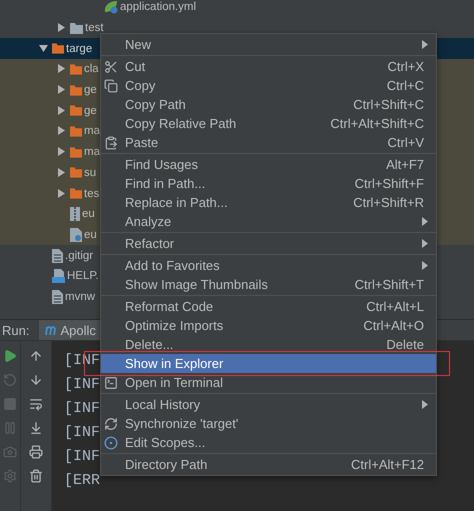 The width and height of the screenshot is (474, 511). I want to click on shortcut-label: Ctrl+Shift+C, so click(388, 104).